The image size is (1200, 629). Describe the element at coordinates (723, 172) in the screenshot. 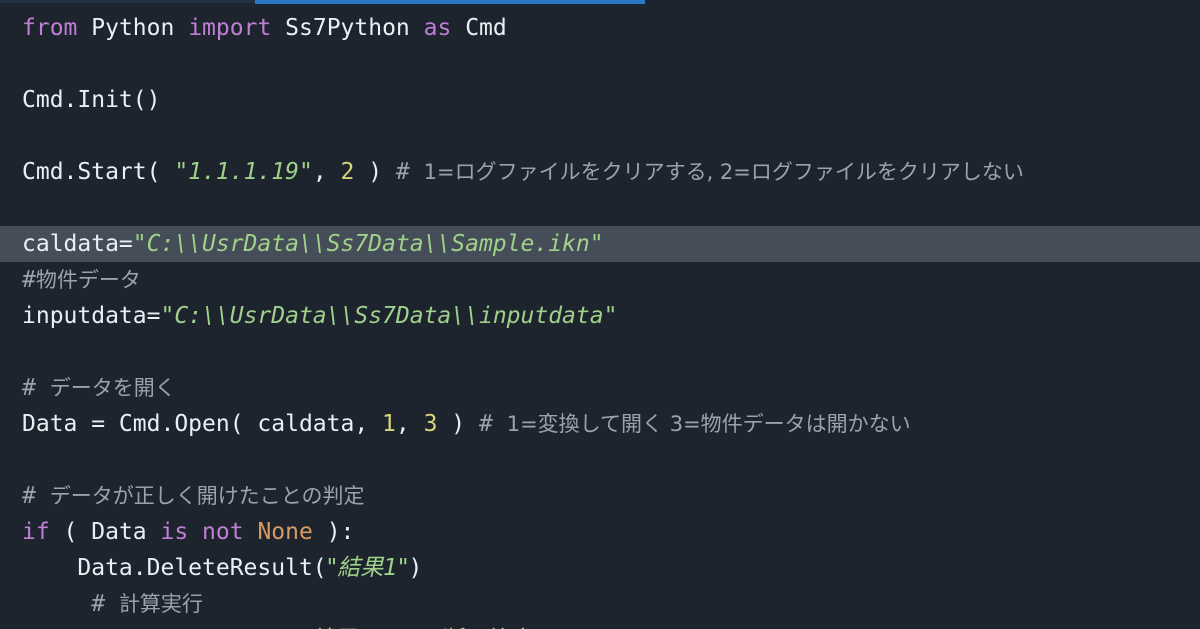

I see `code-token-cmt-ja: 1=ログファイルをクリアする, 2=ログファイルをクリアしない` at that location.